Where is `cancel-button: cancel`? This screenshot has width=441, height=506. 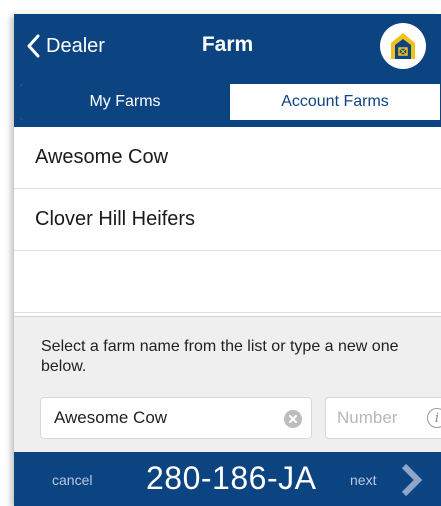 cancel-button: cancel is located at coordinates (72, 480).